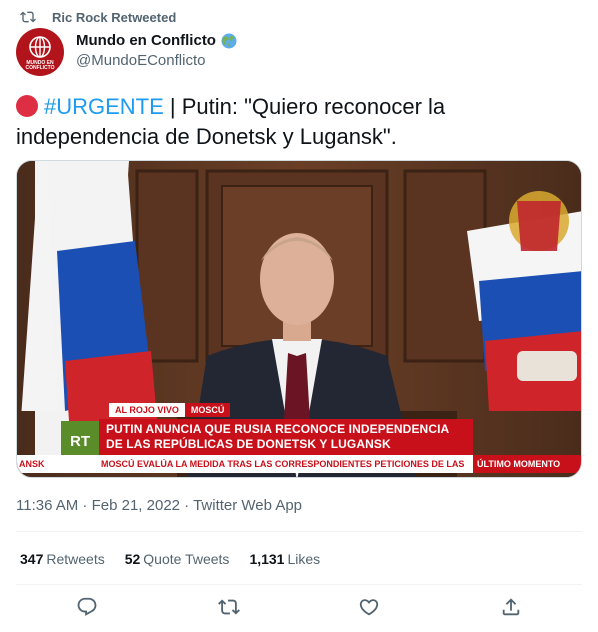 The height and width of the screenshot is (632, 598). Describe the element at coordinates (147, 410) in the screenshot. I see `live-tag: AL ROJO VIVO` at that location.